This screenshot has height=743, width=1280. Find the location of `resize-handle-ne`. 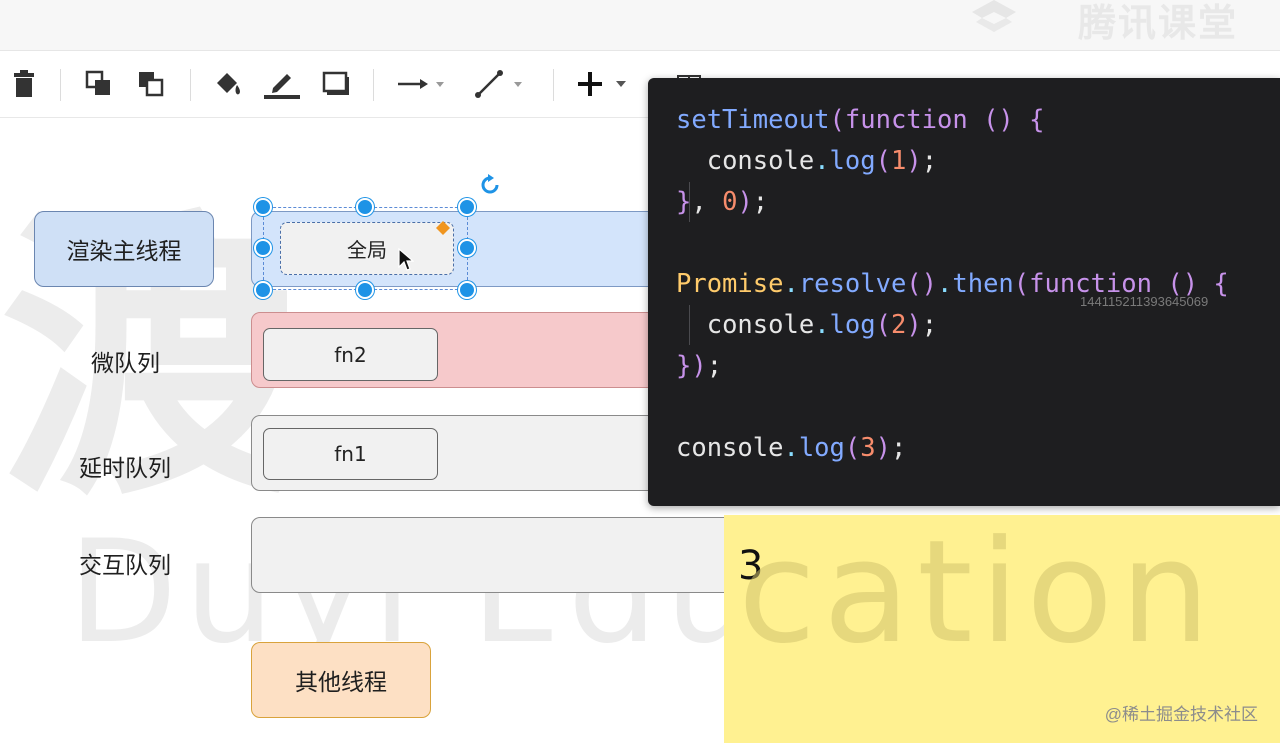

resize-handle-ne is located at coordinates (467, 207).